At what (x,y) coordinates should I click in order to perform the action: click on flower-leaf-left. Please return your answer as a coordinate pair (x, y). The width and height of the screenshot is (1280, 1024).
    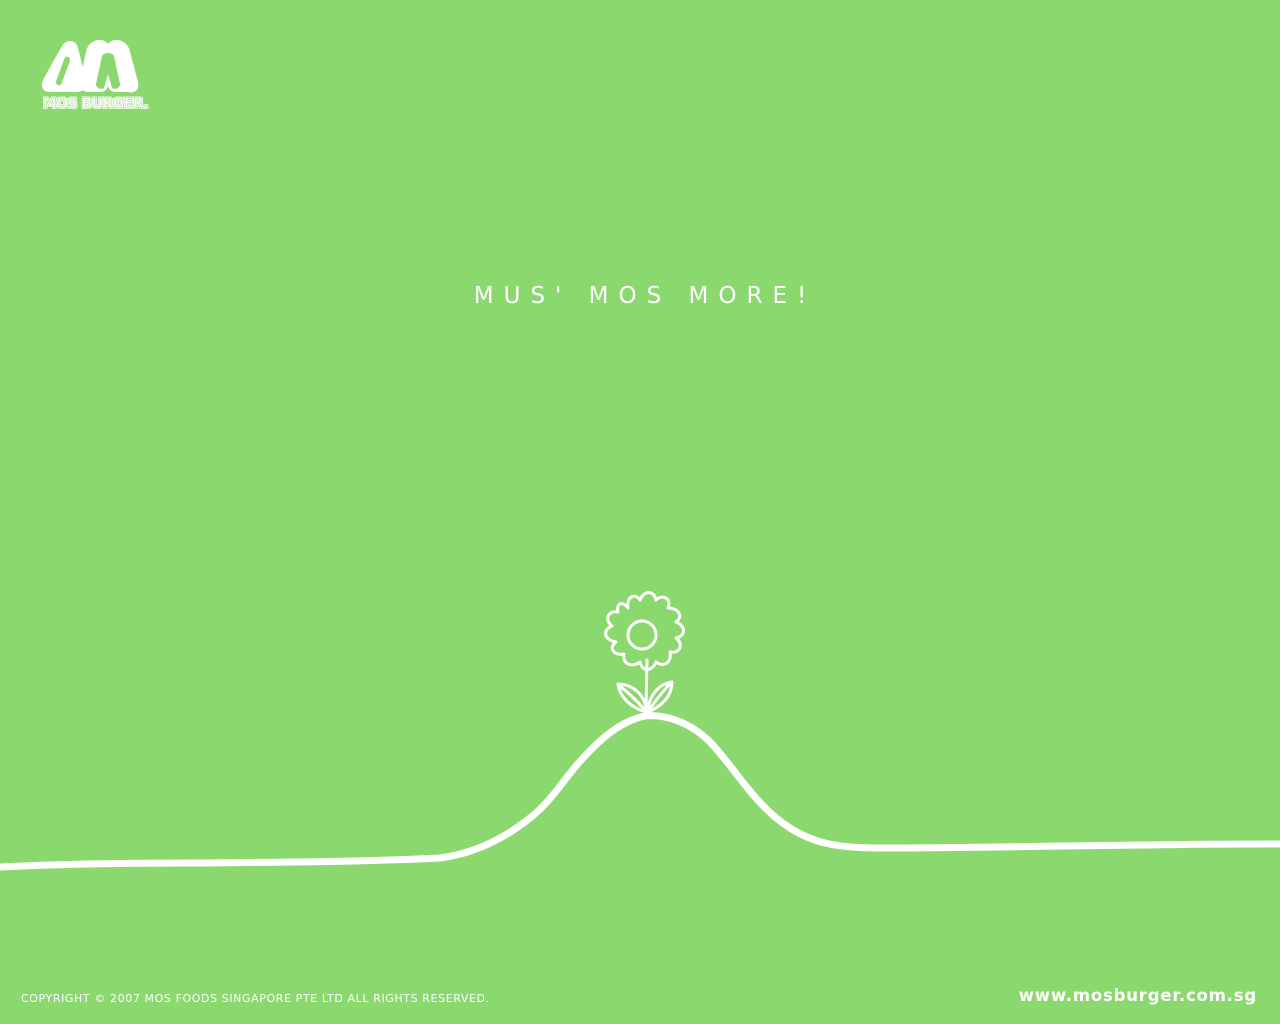
    Looking at the image, I should click on (632, 698).